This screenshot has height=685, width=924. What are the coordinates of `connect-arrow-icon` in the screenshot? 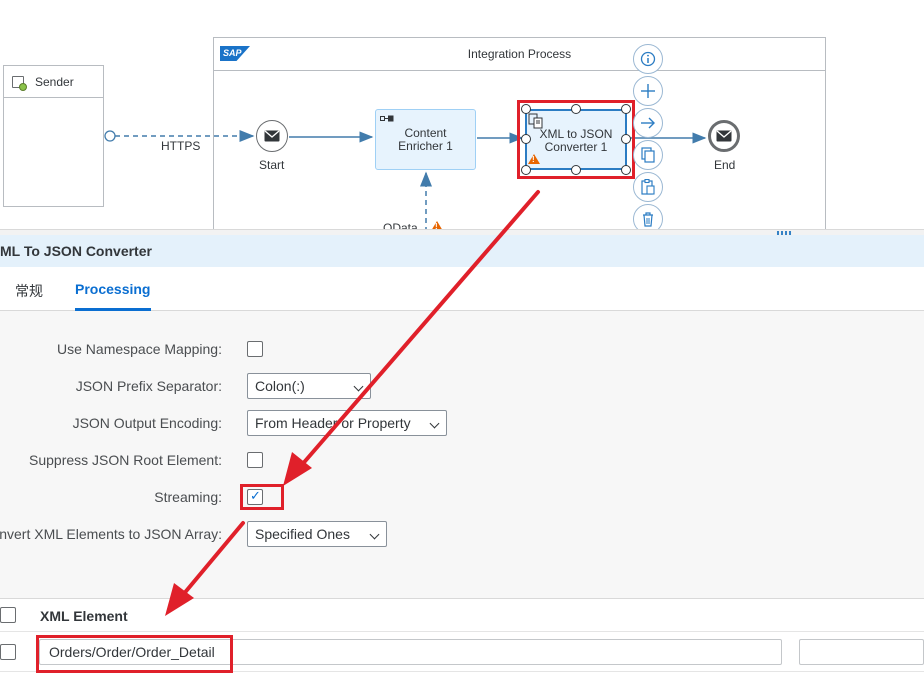 It's located at (648, 123).